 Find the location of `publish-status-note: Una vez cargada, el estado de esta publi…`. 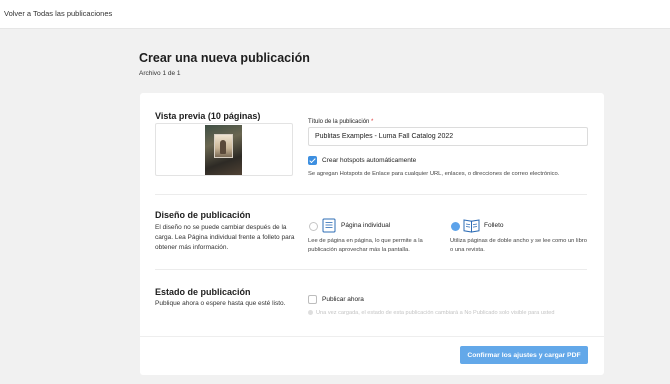

publish-status-note: Una vez cargada, el estado de esta publi… is located at coordinates (431, 313).